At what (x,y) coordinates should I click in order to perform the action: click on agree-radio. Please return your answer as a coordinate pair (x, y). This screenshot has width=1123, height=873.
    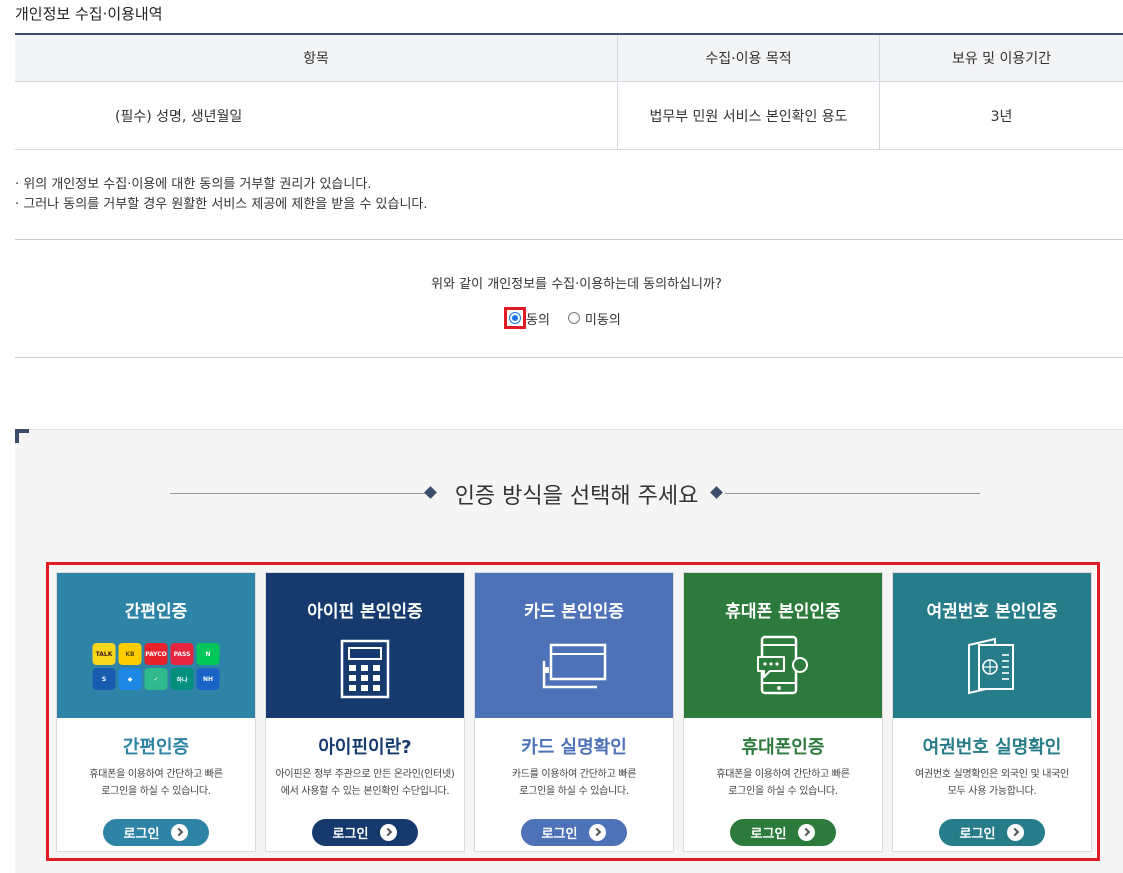
    Looking at the image, I should click on (515, 318).